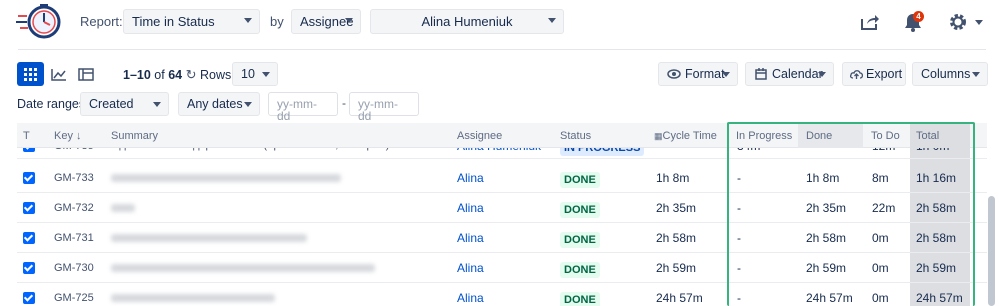 The width and height of the screenshot is (999, 306). Describe the element at coordinates (215, 104) in the screenshot. I see `date-preset-value: Any dates` at that location.